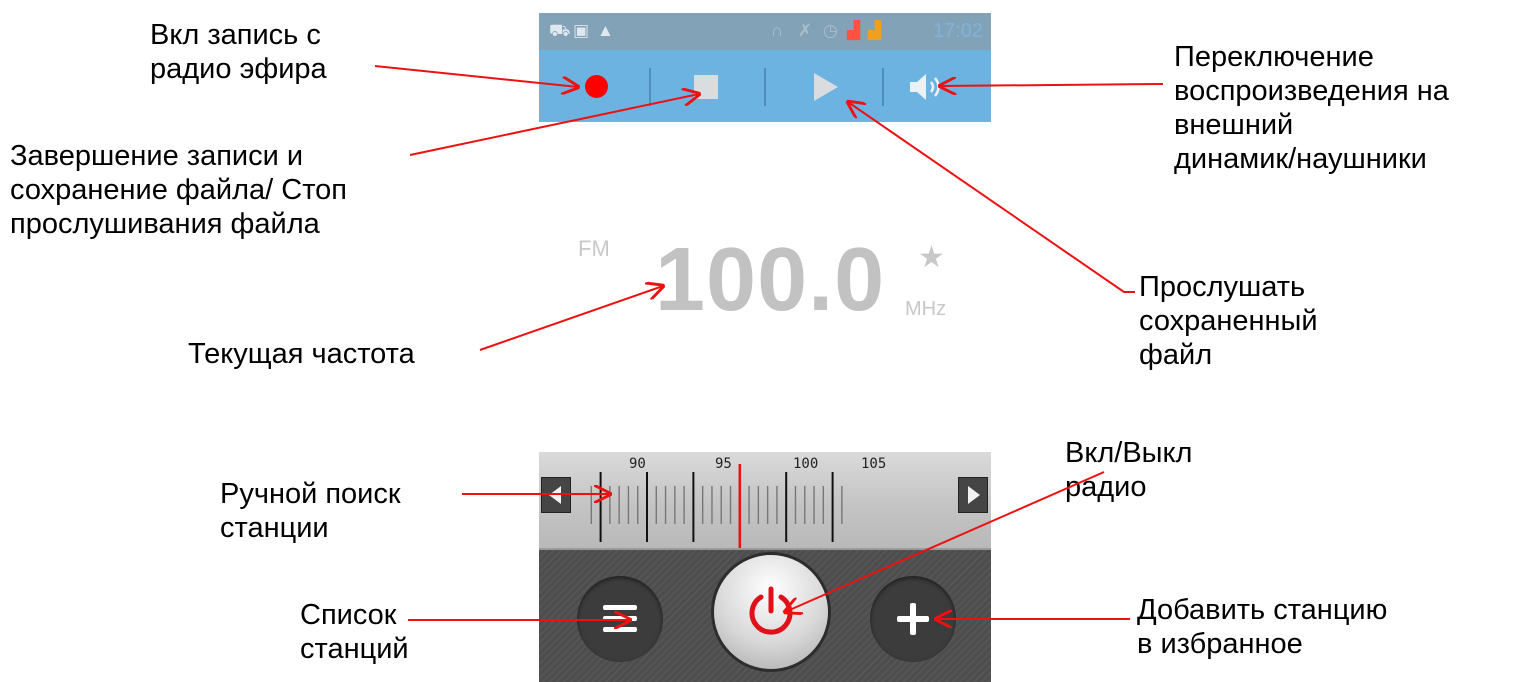  I want to click on image-icon: ▣, so click(581, 30).